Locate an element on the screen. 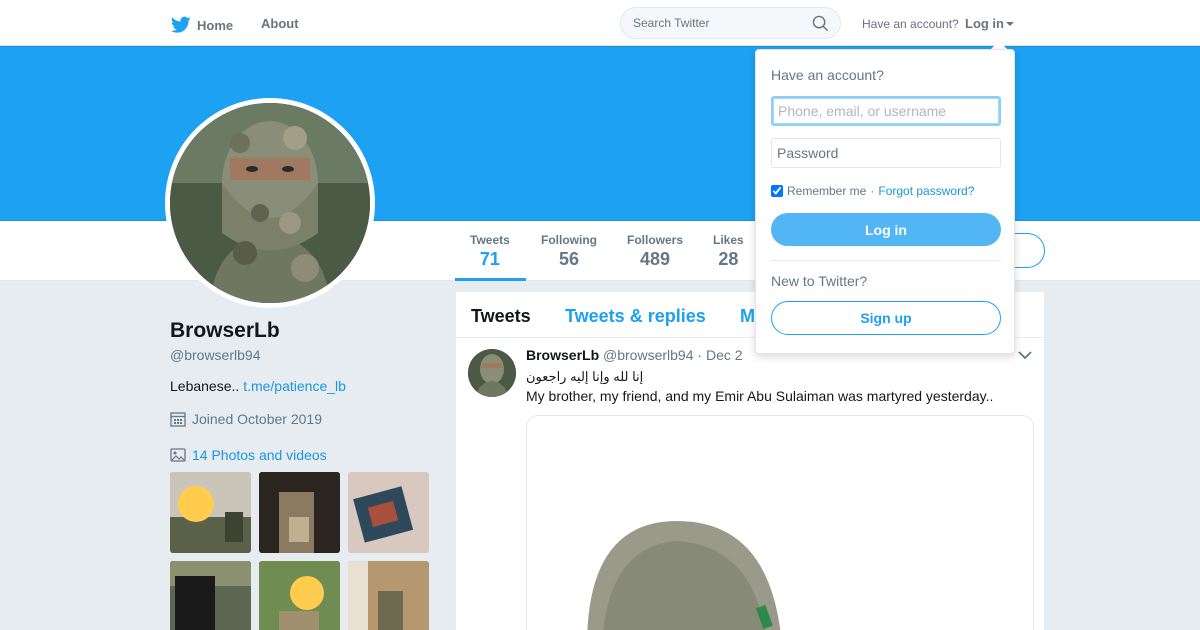 The image size is (1200, 630). active-stat-underline is located at coordinates (490, 279).